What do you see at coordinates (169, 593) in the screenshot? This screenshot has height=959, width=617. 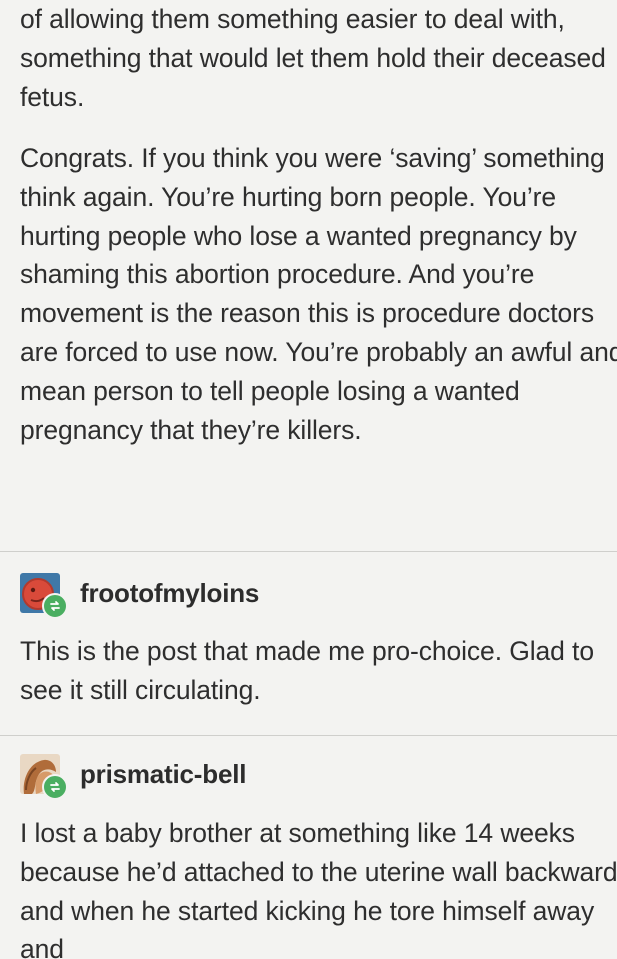 I see `reblog-username: frootofmyloins` at bounding box center [169, 593].